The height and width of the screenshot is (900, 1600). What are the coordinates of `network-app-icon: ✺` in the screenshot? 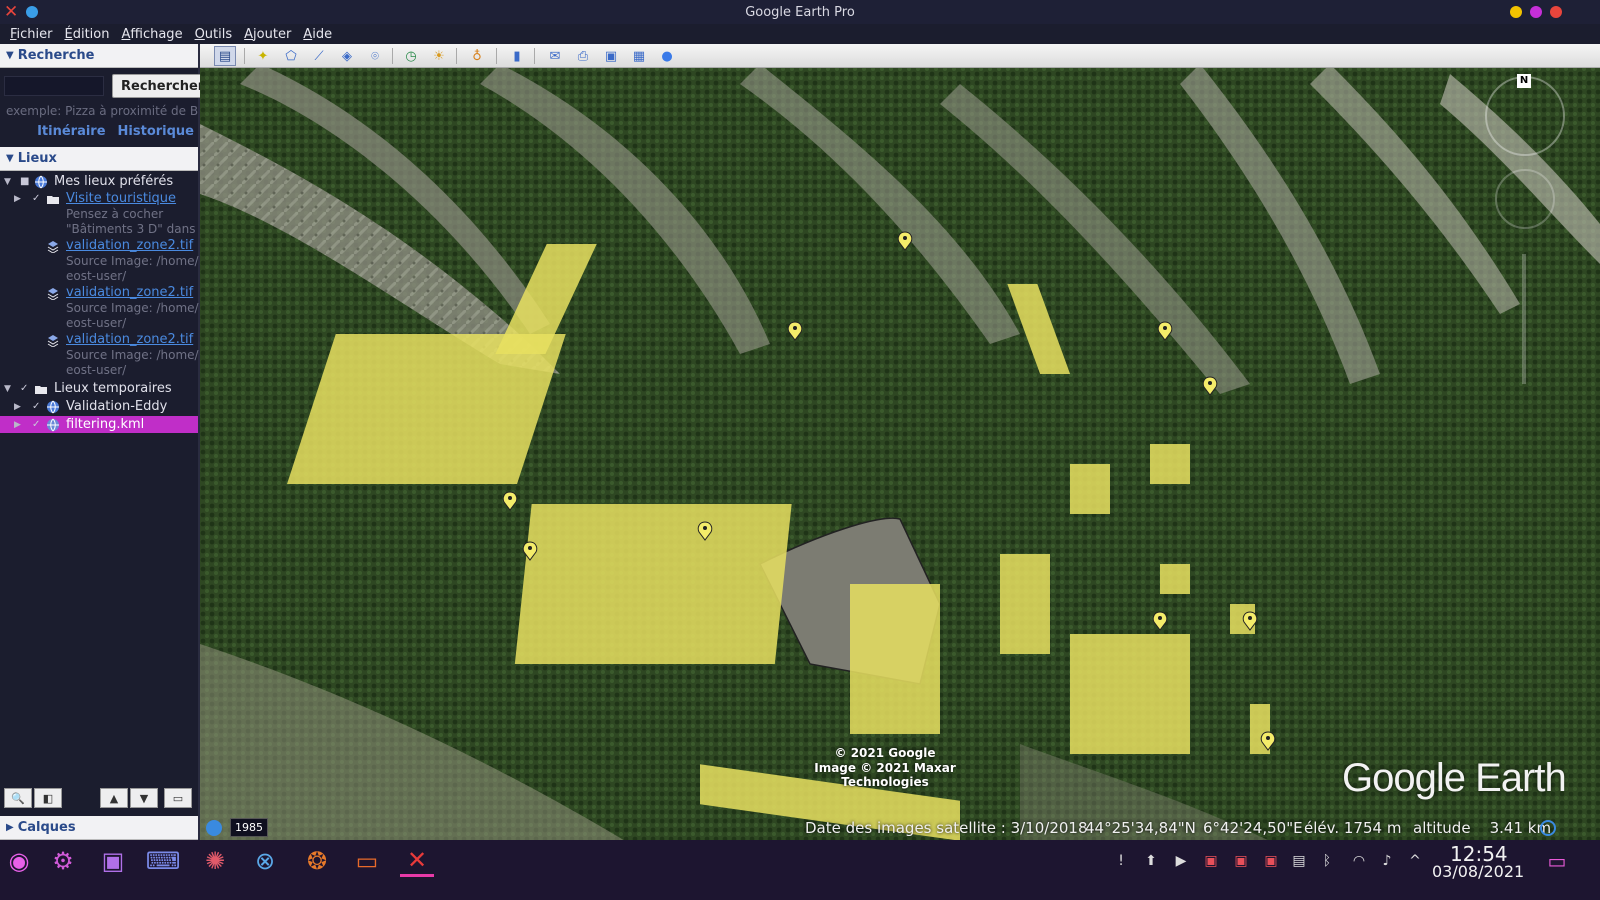 It's located at (215, 861).